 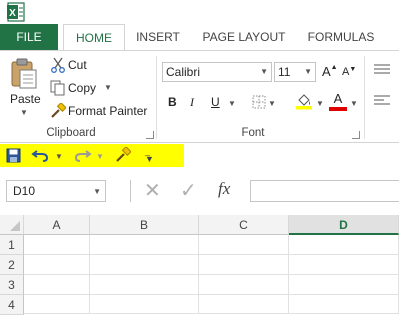 I want to click on cell-d4, so click(x=344, y=304).